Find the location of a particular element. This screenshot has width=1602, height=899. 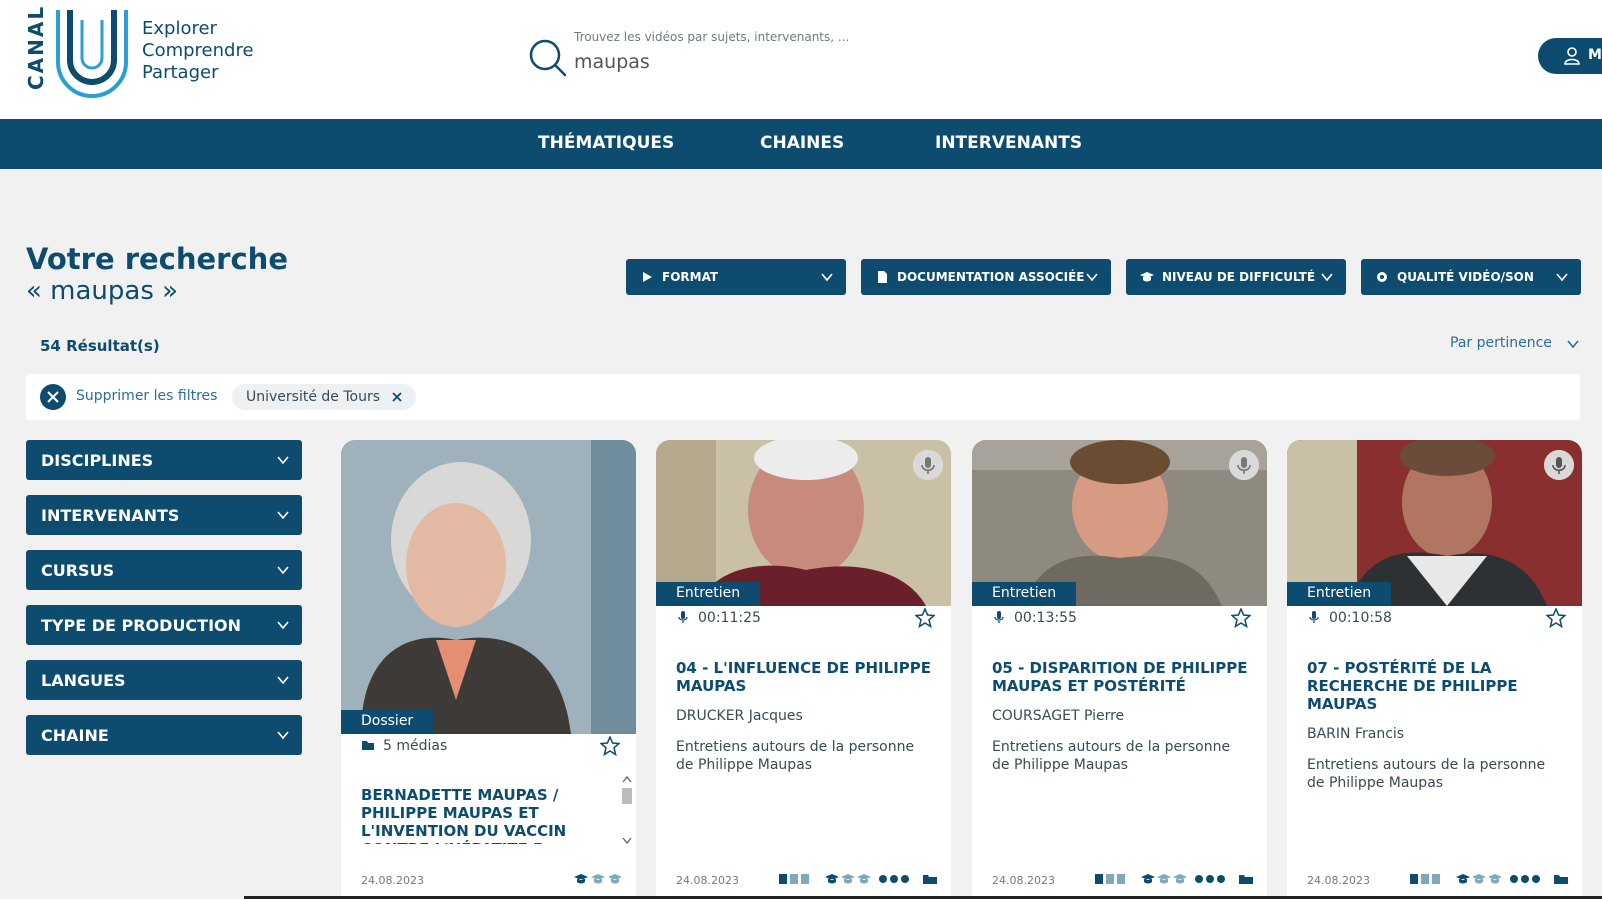

clear-filters-link: Supprimer les filtres is located at coordinates (146, 396).